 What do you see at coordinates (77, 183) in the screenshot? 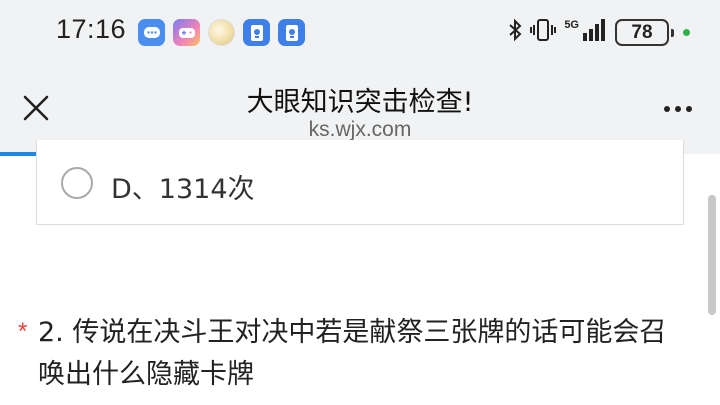
I see `radio-button` at bounding box center [77, 183].